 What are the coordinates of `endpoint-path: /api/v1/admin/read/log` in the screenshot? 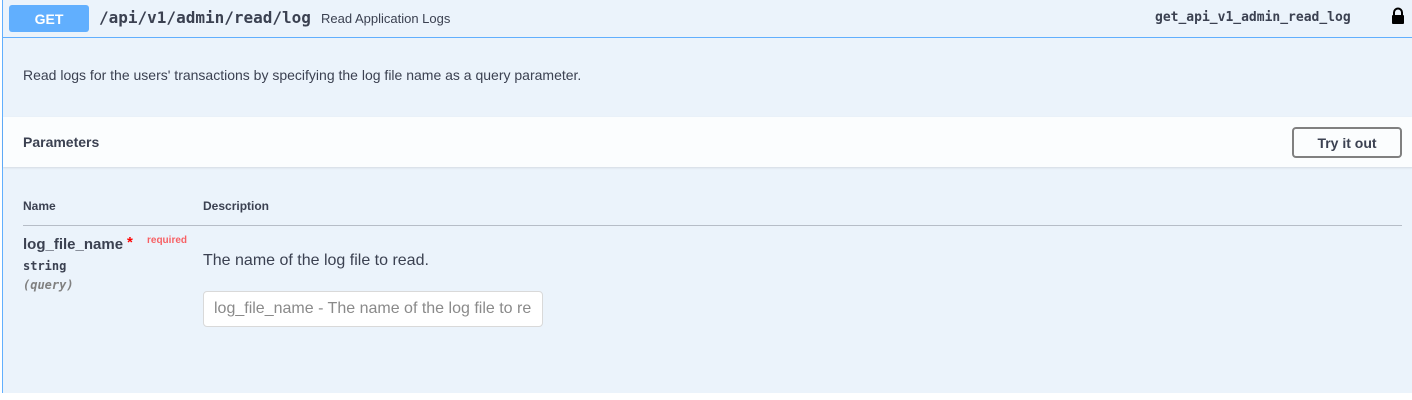 It's located at (205, 17).